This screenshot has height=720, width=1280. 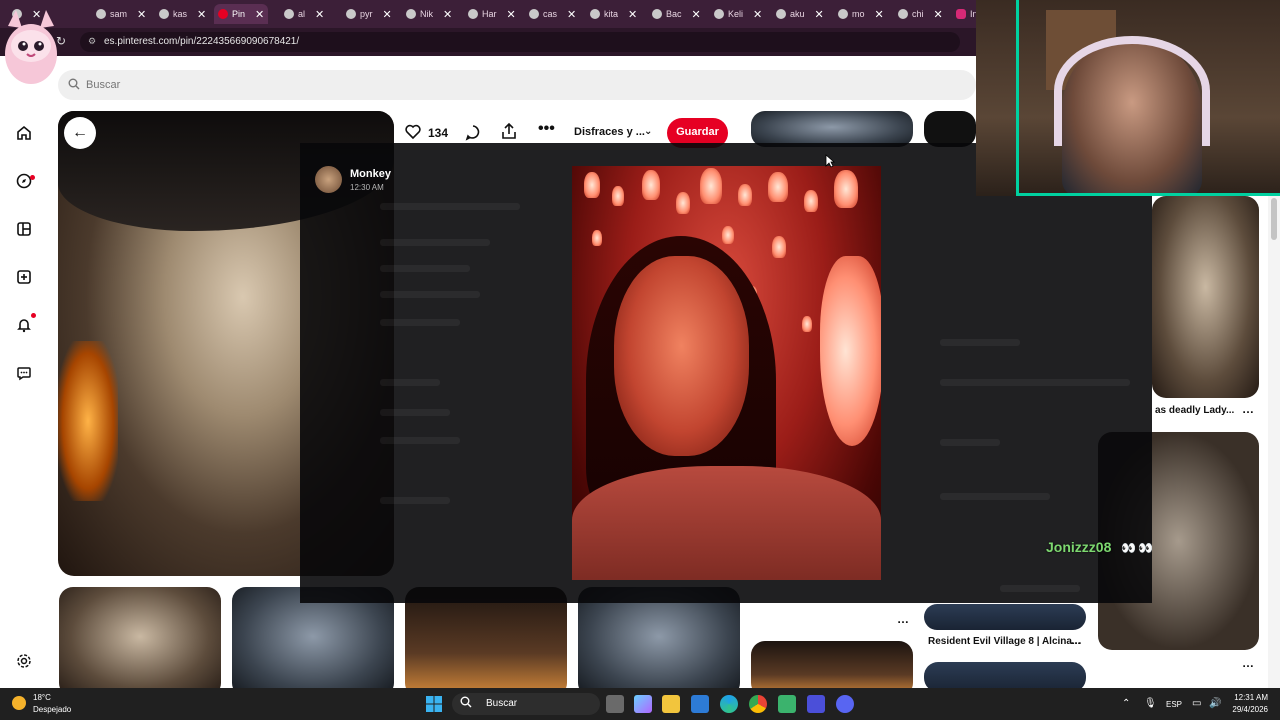 What do you see at coordinates (1196, 703) in the screenshot?
I see `network-icon: ▭` at bounding box center [1196, 703].